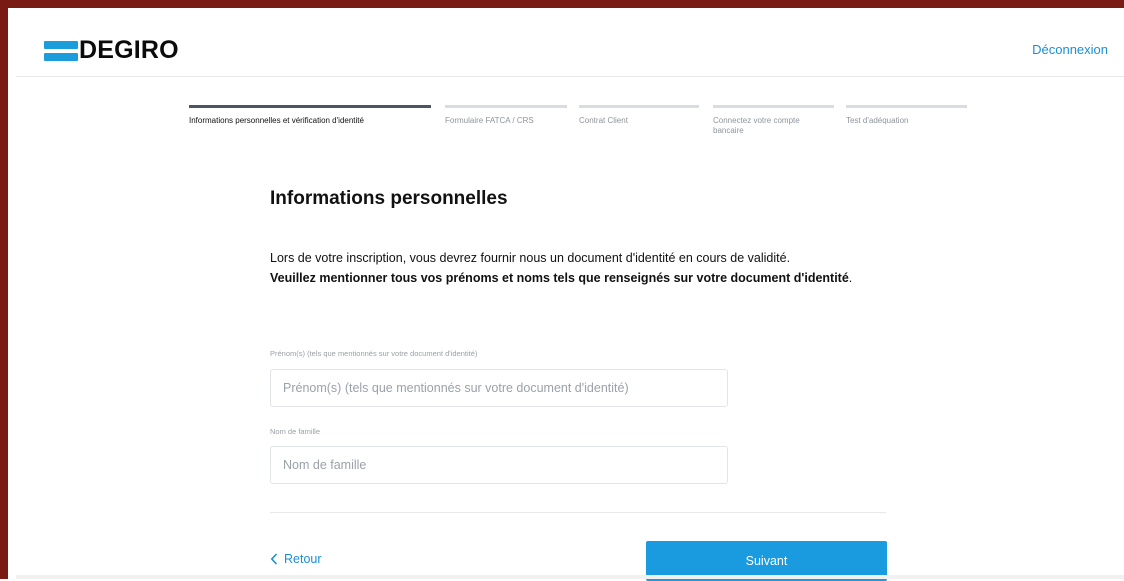 This screenshot has height=581, width=1124. Describe the element at coordinates (389, 198) in the screenshot. I see `page-title: Informations personnelles` at that location.